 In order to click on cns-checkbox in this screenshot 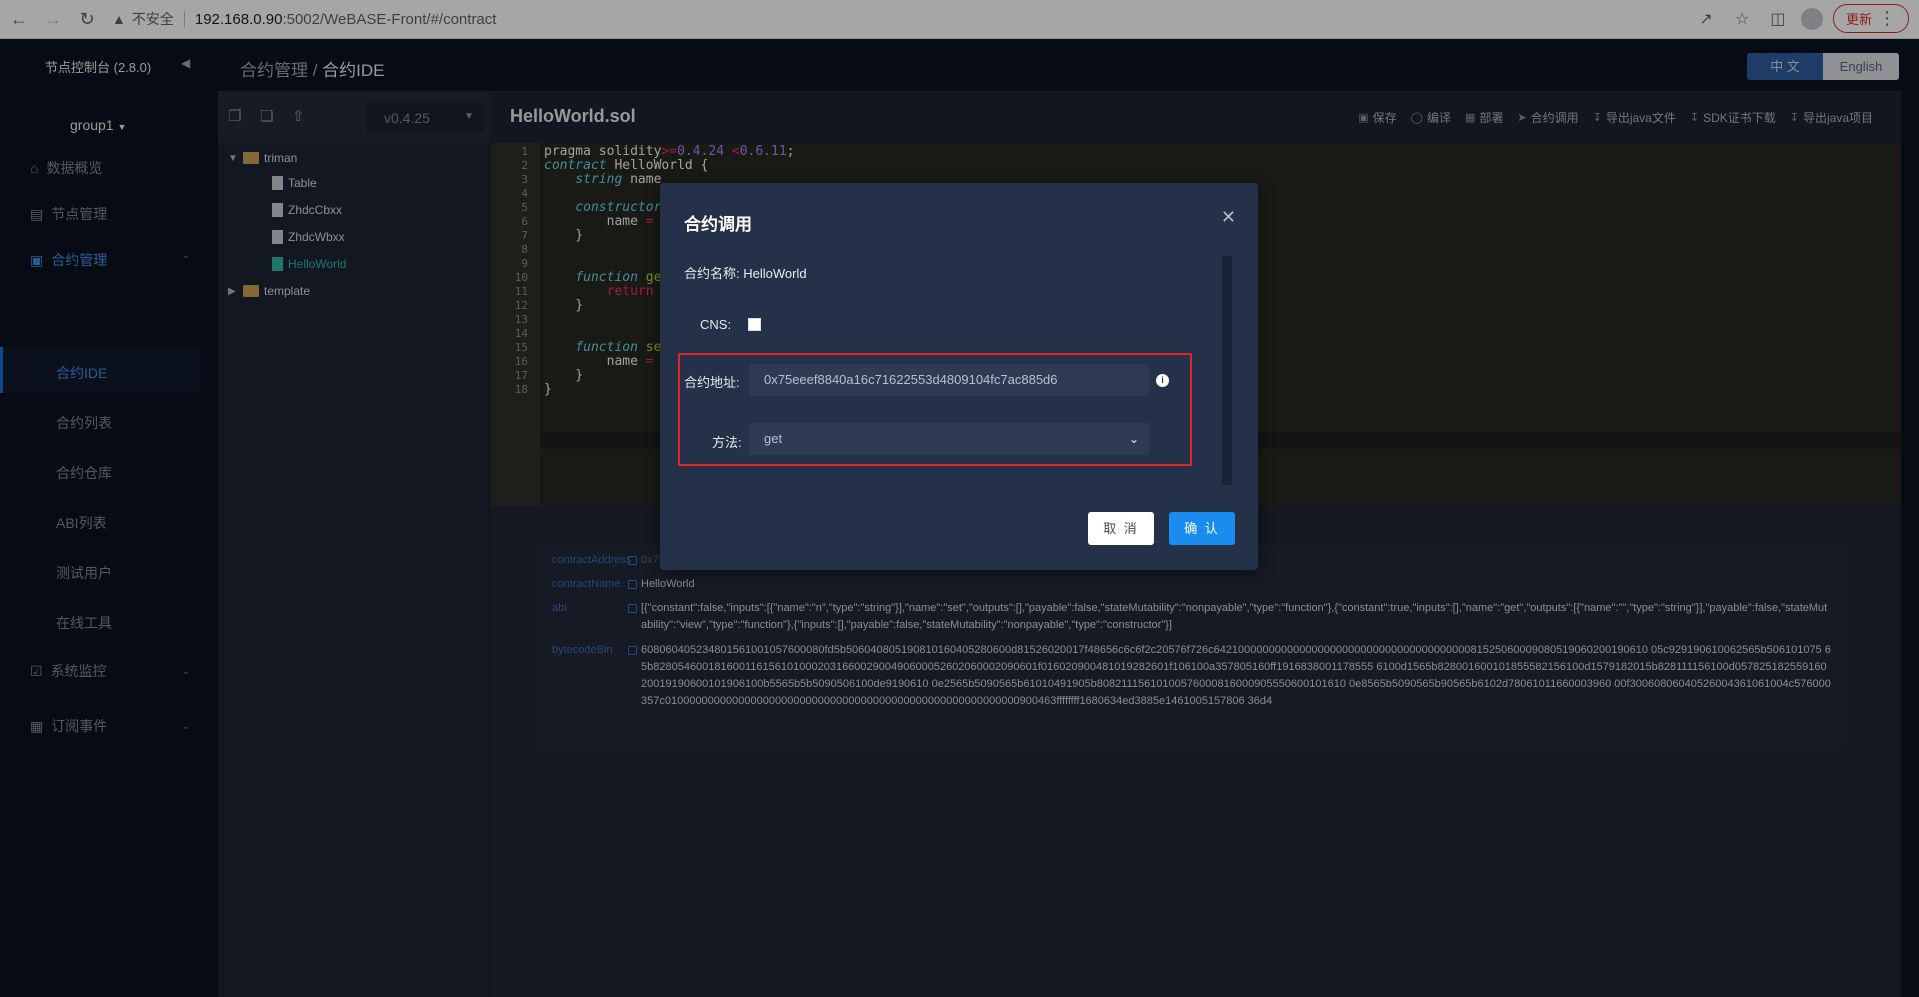, I will do `click(754, 324)`.